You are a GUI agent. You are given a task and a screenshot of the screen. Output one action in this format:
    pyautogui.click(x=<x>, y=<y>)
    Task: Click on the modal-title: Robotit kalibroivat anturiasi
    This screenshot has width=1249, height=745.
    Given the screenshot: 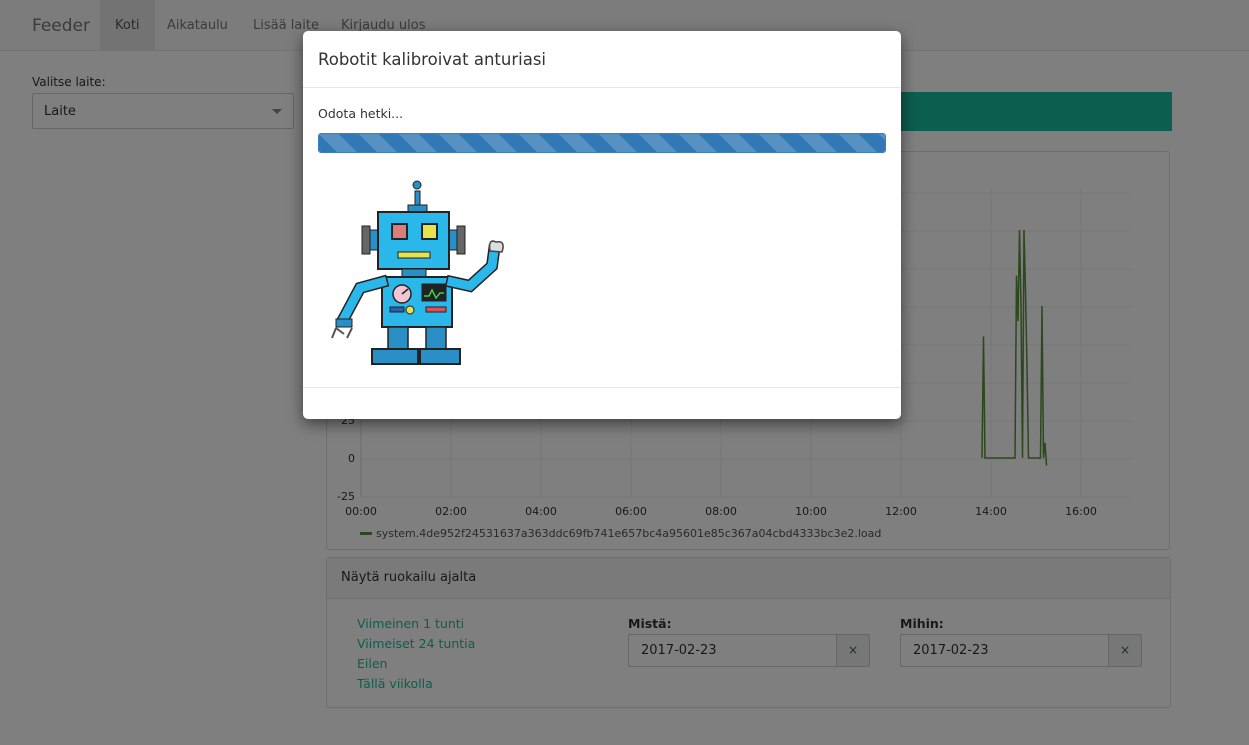 What is the action you would take?
    pyautogui.click(x=432, y=59)
    